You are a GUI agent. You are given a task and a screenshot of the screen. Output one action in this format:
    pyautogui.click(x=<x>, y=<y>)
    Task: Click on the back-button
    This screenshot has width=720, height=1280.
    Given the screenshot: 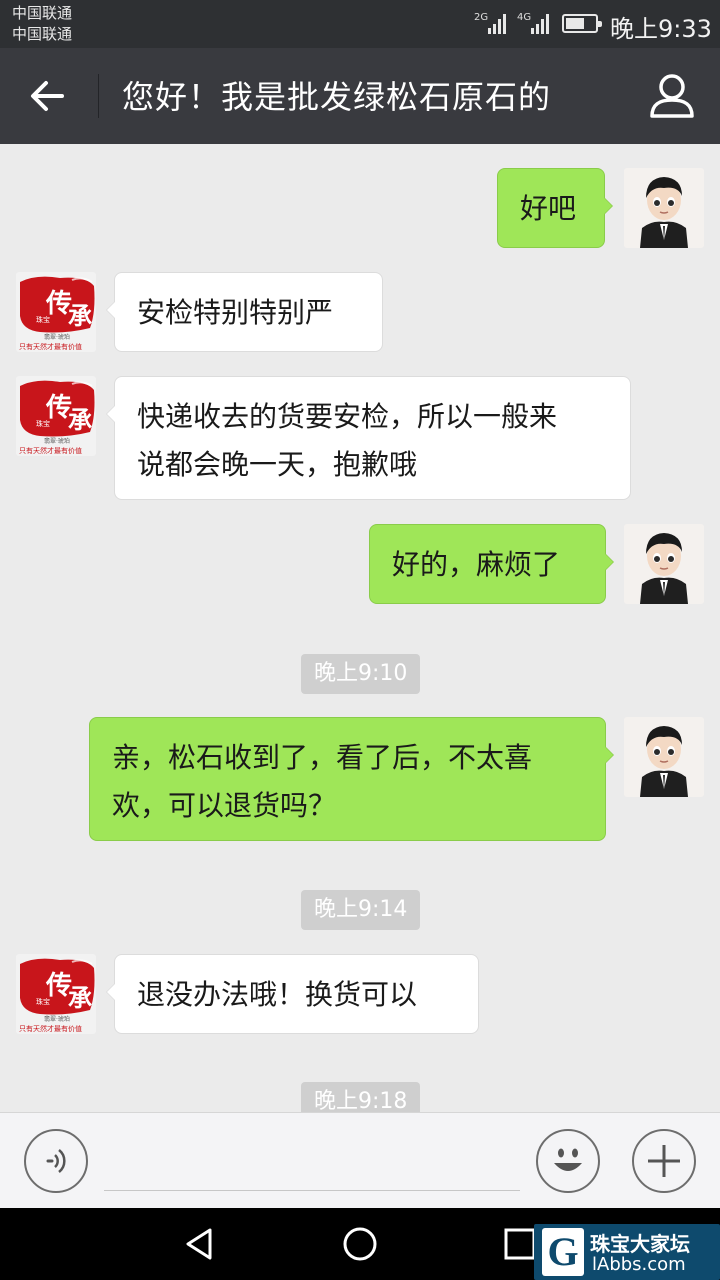 What is the action you would take?
    pyautogui.click(x=48, y=96)
    